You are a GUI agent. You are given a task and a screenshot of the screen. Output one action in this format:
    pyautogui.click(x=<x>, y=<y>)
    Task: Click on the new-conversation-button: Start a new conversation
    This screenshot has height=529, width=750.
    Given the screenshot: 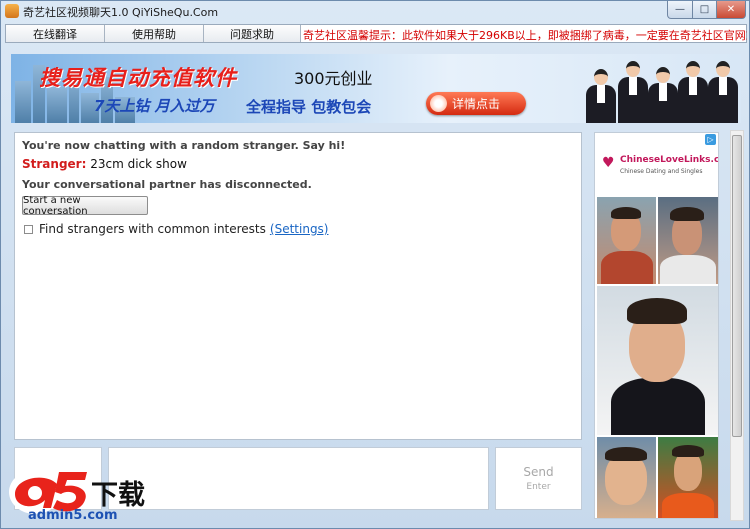 What is the action you would take?
    pyautogui.click(x=85, y=206)
    